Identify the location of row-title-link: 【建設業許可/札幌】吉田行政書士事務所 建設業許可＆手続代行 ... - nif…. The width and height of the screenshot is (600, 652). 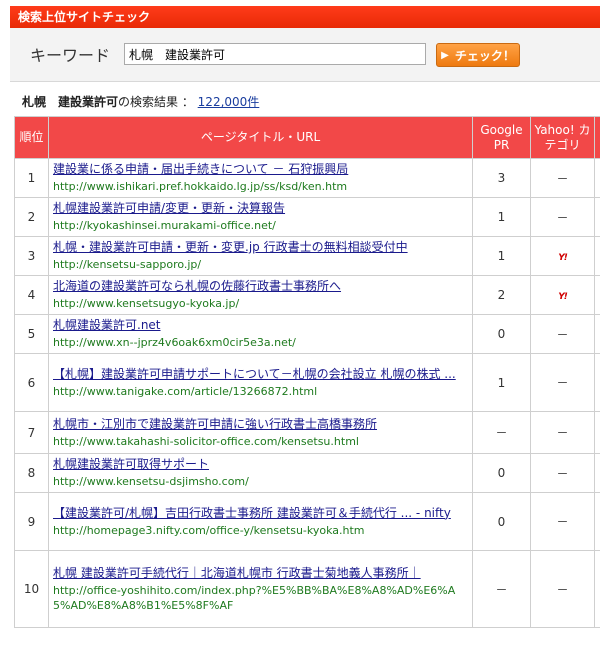
(260, 513).